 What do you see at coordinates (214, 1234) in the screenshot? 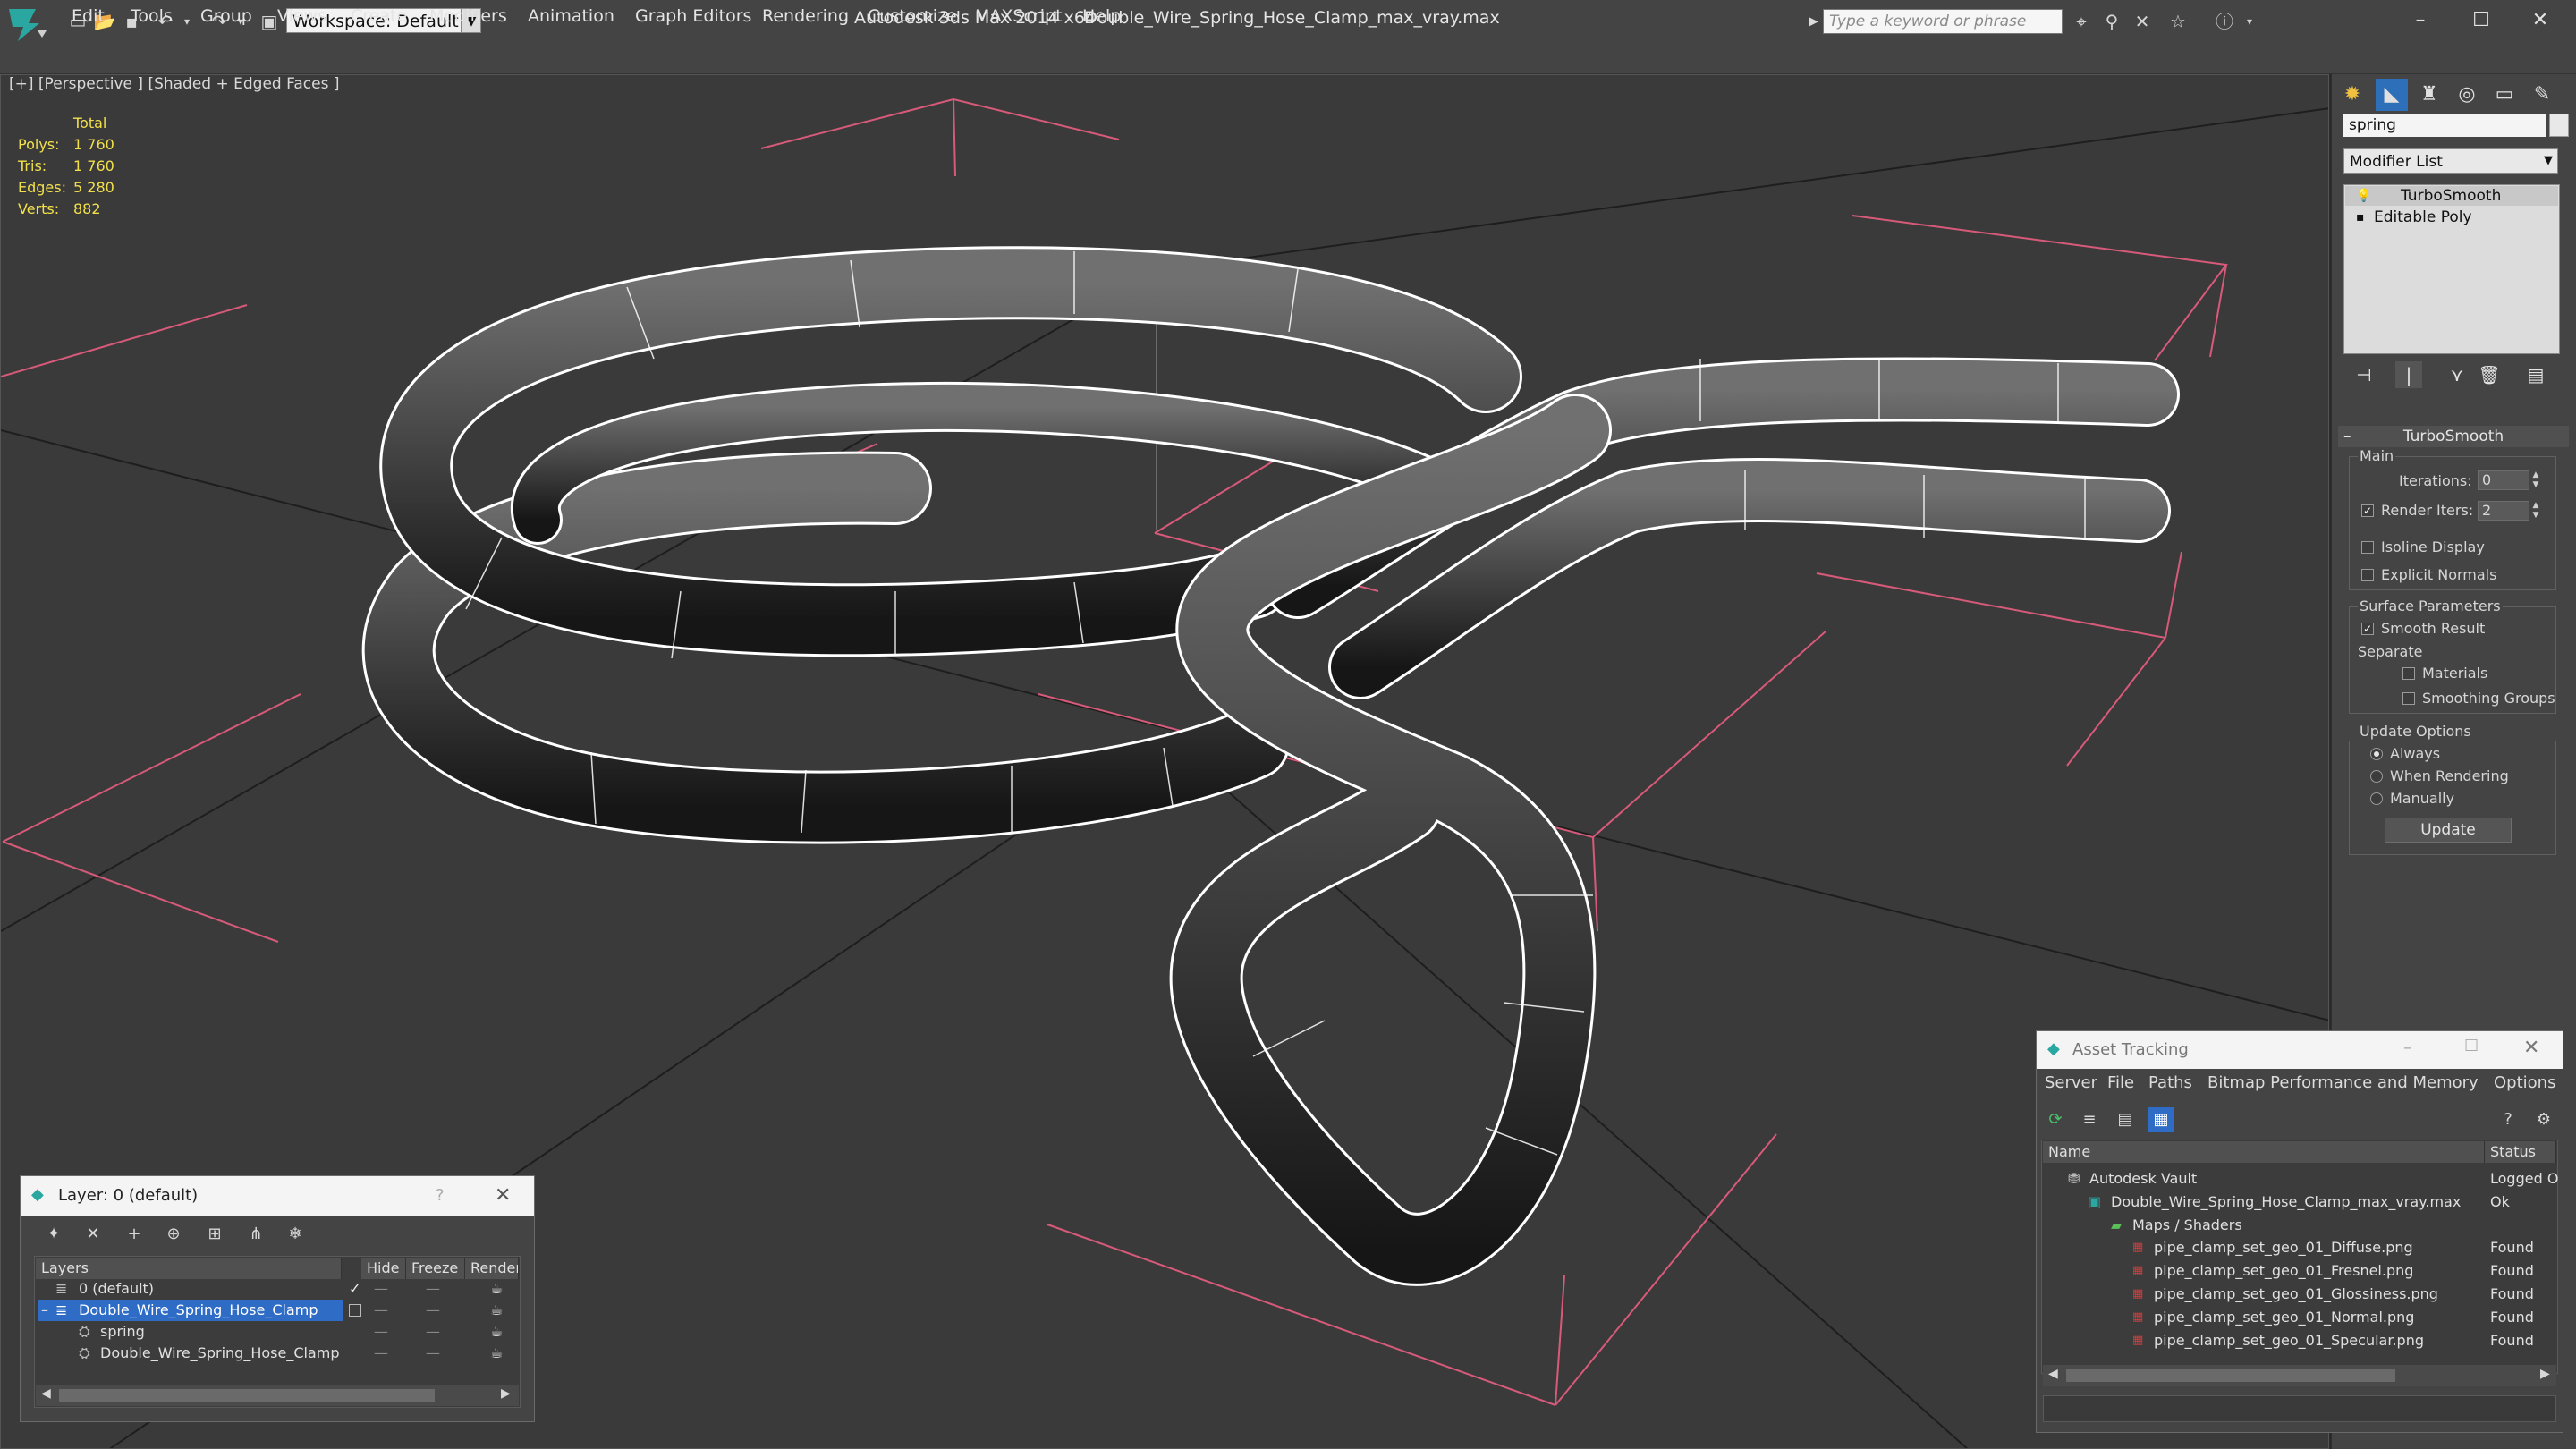
I see `highlight-selected-icon: ⊞` at bounding box center [214, 1234].